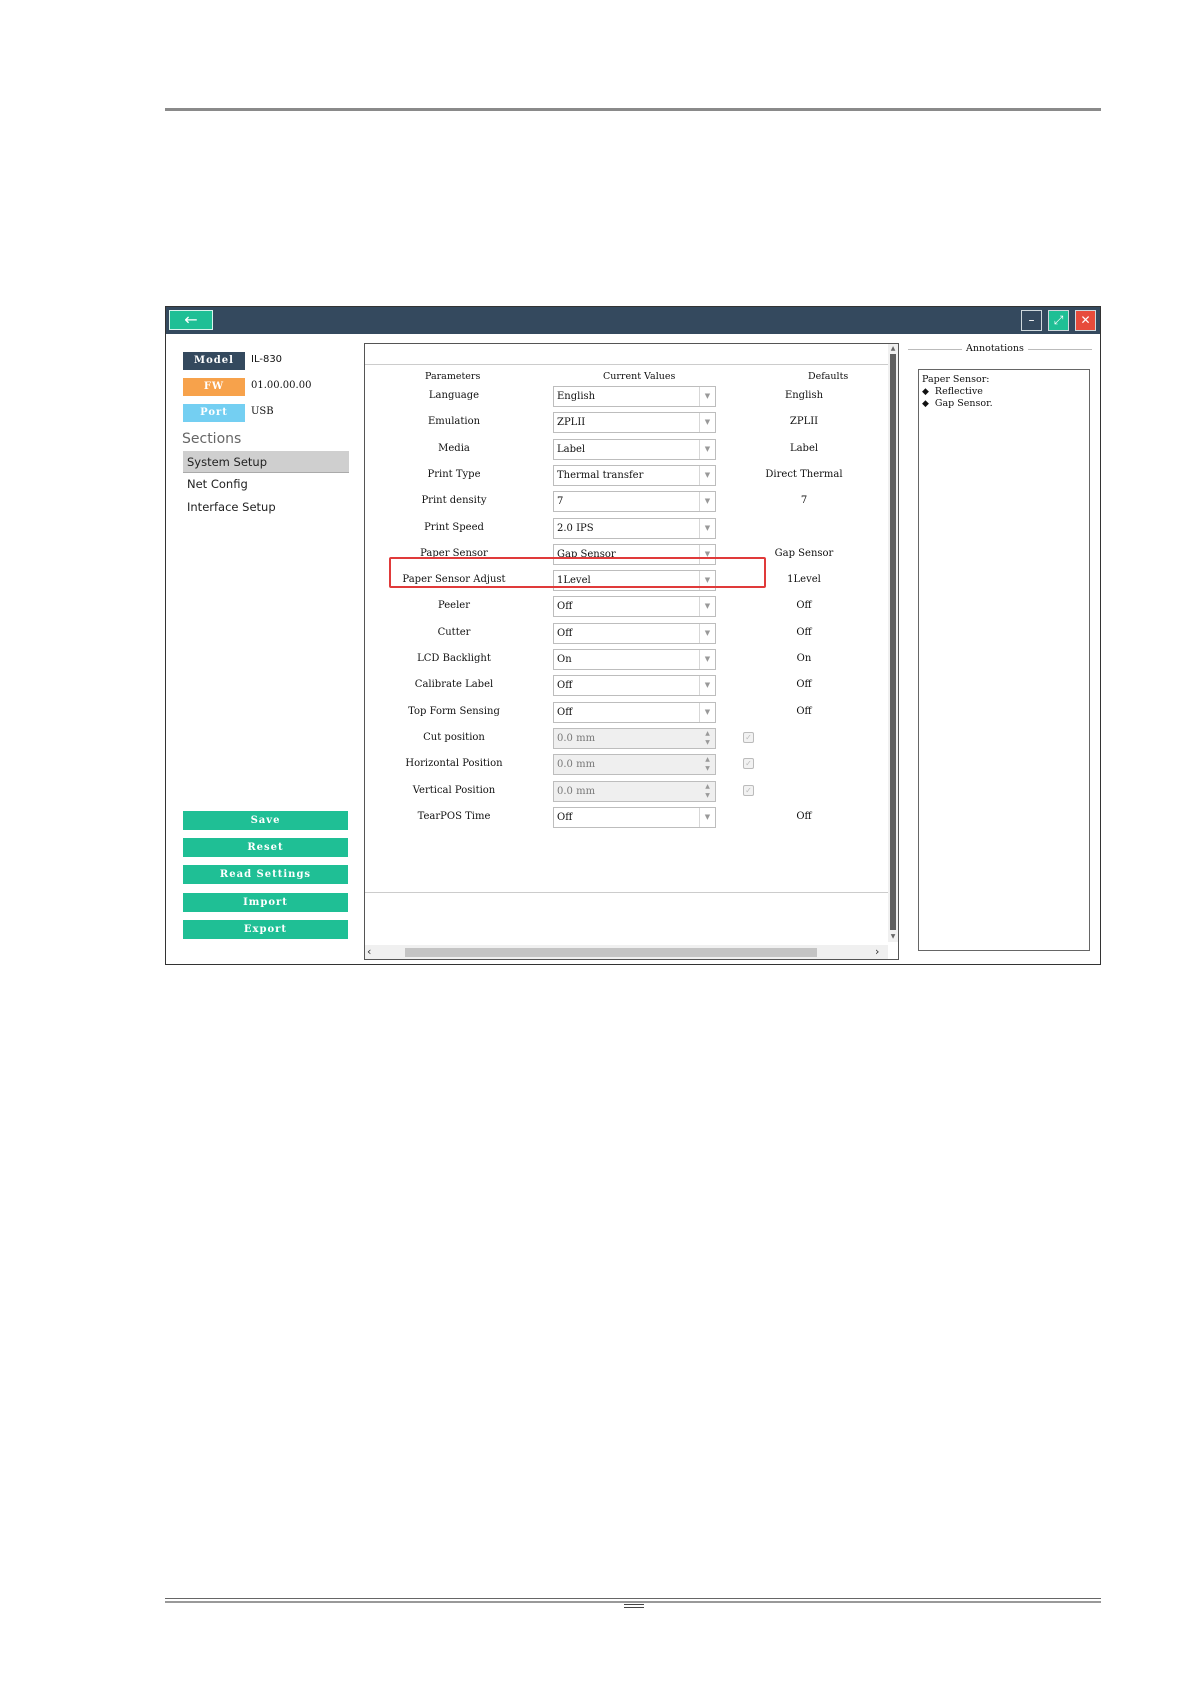  Describe the element at coordinates (634, 502) in the screenshot. I see `param-dropdown: 7 ▼` at that location.